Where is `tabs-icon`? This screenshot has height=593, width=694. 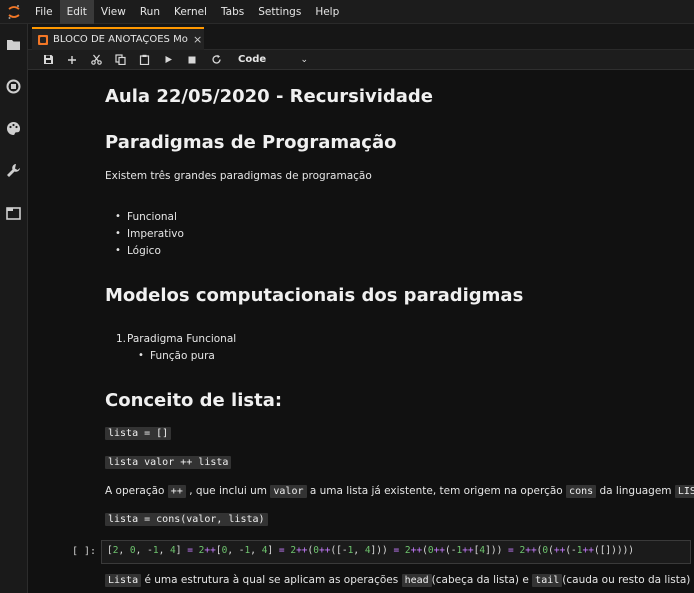 tabs-icon is located at coordinates (13, 213).